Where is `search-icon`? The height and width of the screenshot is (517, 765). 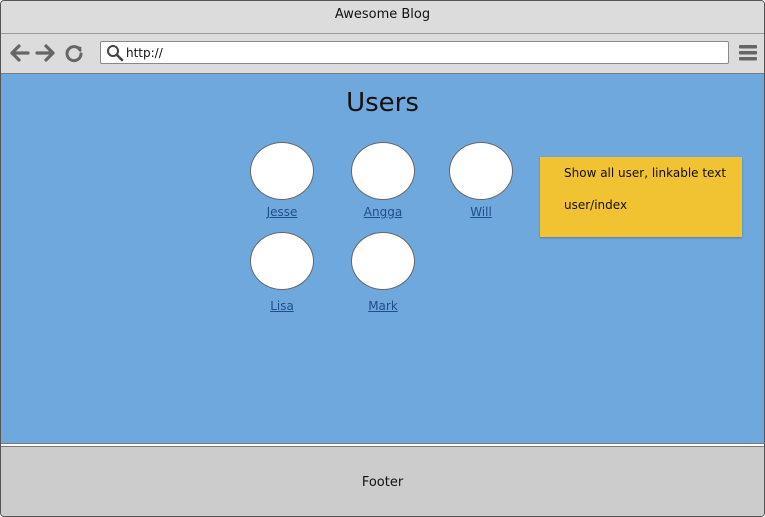
search-icon is located at coordinates (115, 53).